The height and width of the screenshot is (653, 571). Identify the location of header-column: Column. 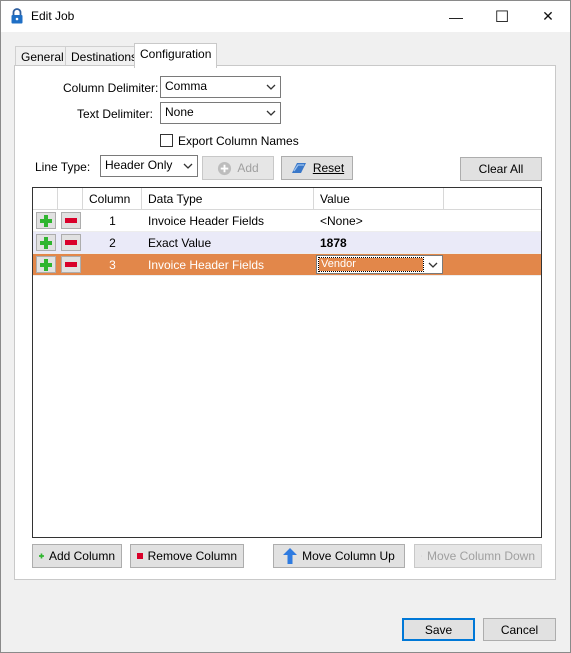
(112, 199).